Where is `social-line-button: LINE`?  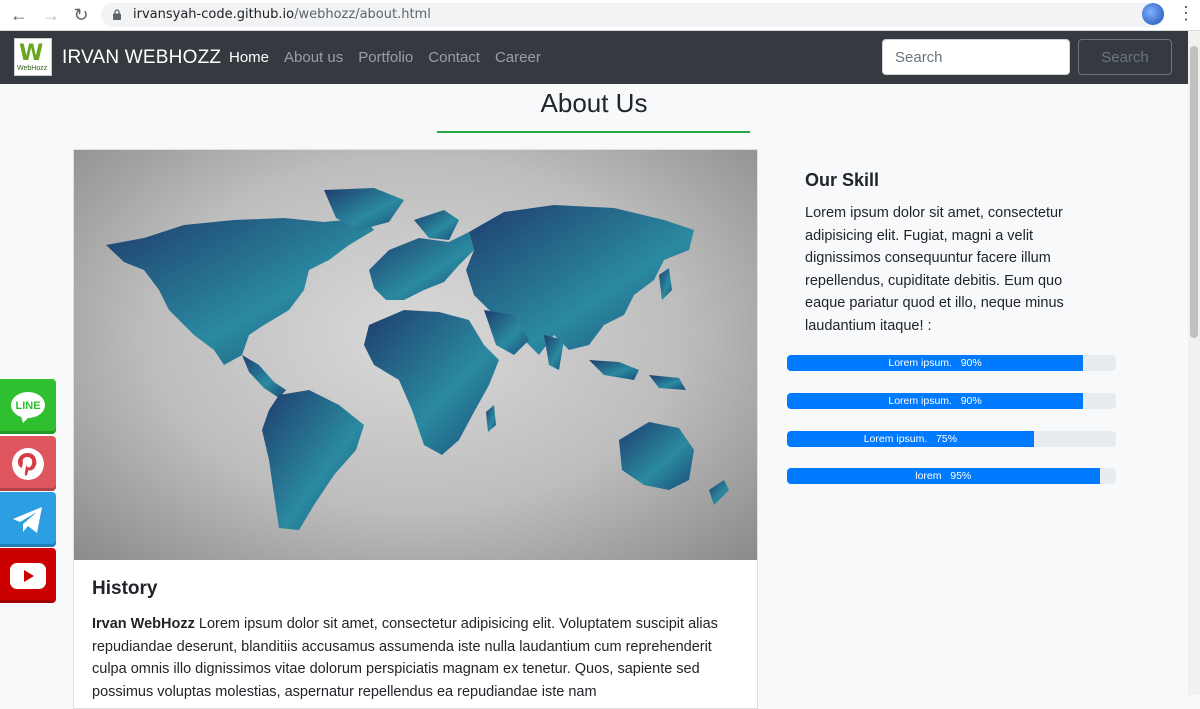
social-line-button: LINE is located at coordinates (28, 406).